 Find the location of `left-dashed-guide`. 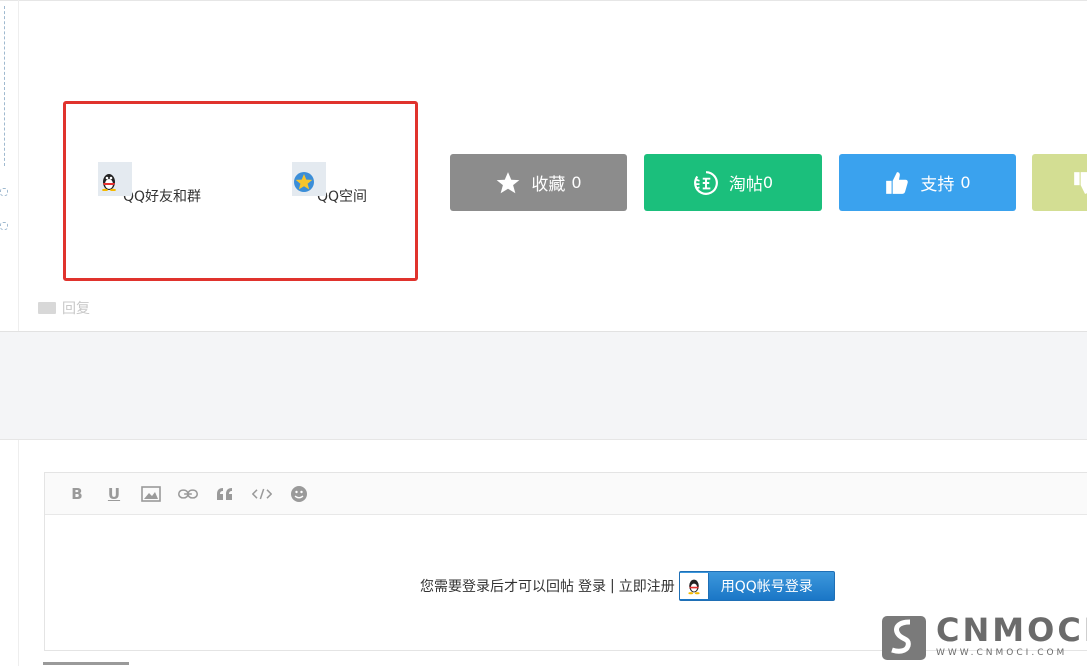

left-dashed-guide is located at coordinates (5, 86).